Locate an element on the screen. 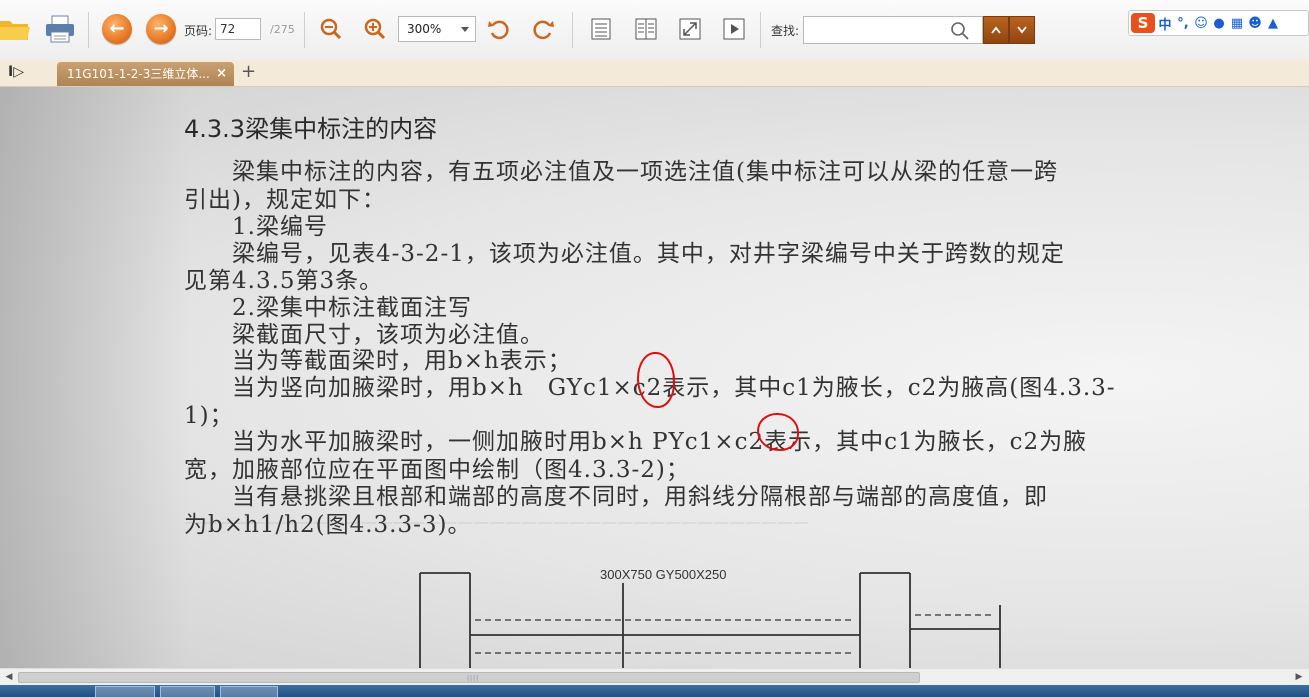 The height and width of the screenshot is (697, 1309). tab-strip: I▷ 11G101-1-2-3三维立体... × + is located at coordinates (654, 73).